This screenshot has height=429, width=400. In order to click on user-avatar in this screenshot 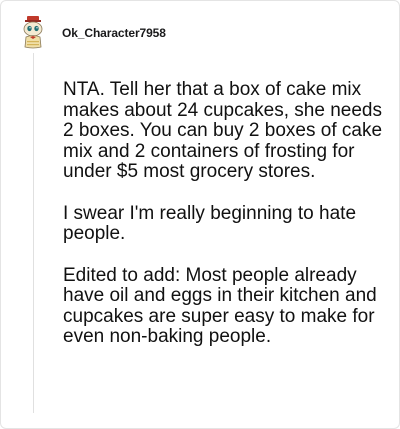, I will do `click(33, 32)`.